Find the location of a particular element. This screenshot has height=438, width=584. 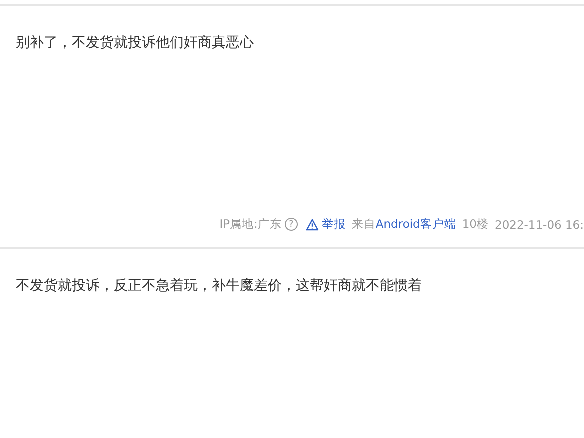

post-time: 2022-11-06 16: is located at coordinates (539, 225).